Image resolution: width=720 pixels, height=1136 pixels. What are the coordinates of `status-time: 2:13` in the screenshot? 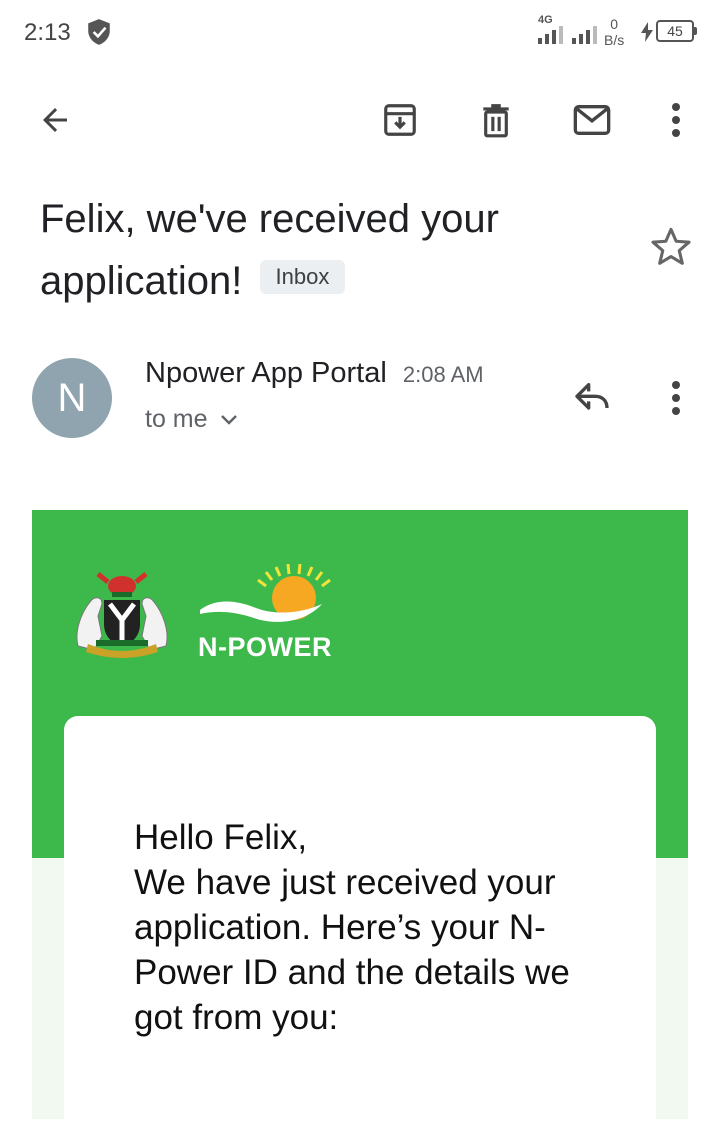 It's located at (47, 32).